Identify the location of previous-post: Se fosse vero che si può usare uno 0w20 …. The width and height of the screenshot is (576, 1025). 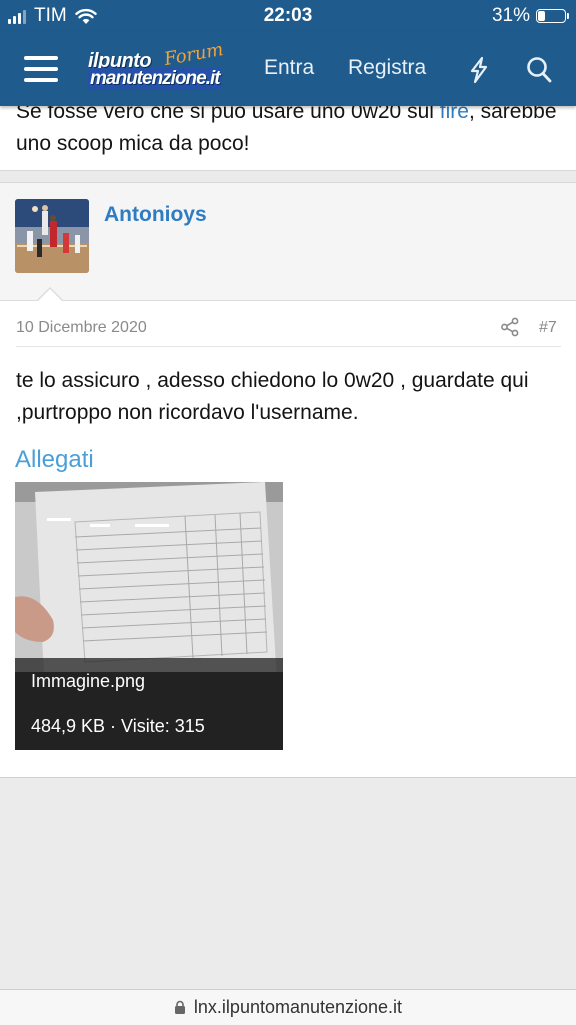
(288, 133).